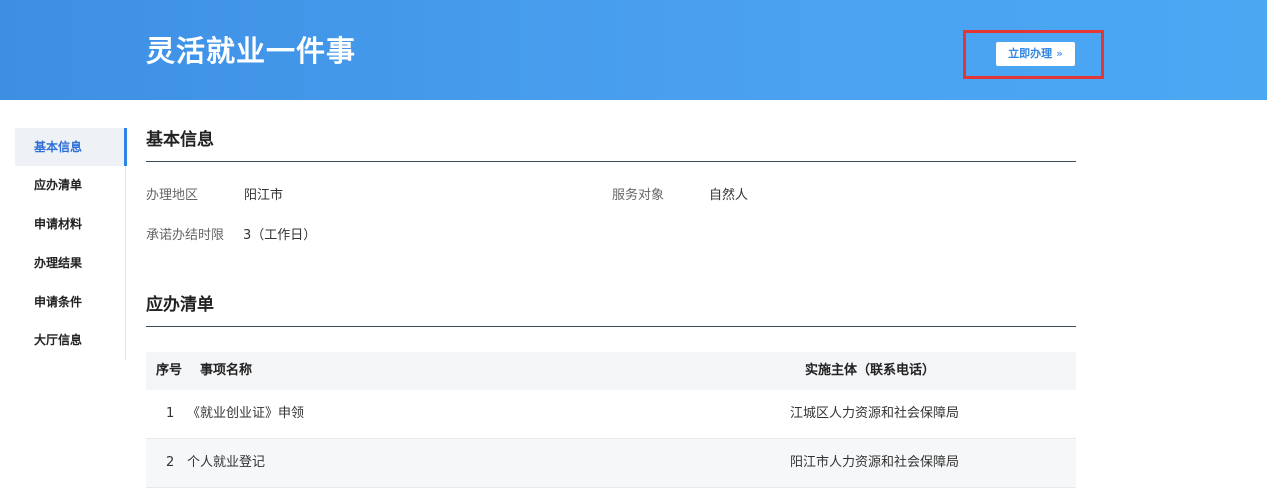  What do you see at coordinates (170, 462) in the screenshot?
I see `row-index: 2` at bounding box center [170, 462].